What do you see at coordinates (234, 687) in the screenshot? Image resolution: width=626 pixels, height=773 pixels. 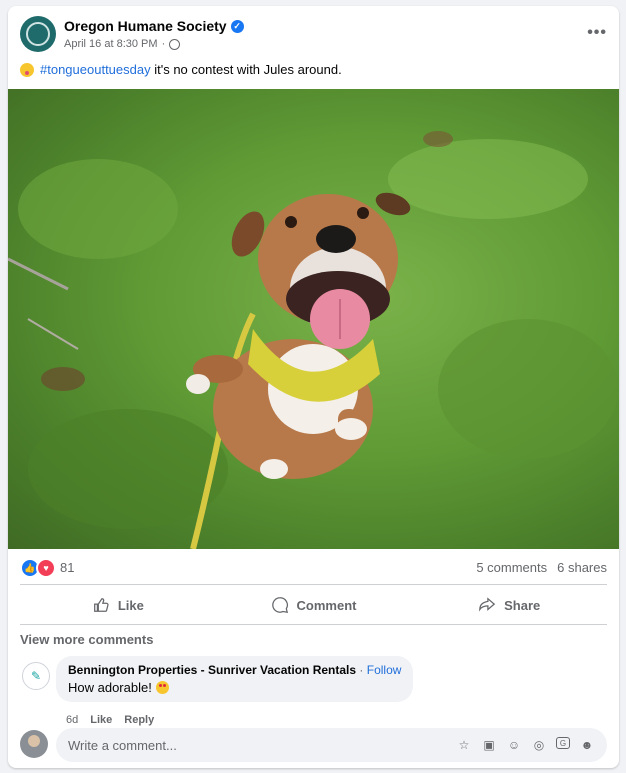 I see `comment-text-row: How adorable!` at bounding box center [234, 687].